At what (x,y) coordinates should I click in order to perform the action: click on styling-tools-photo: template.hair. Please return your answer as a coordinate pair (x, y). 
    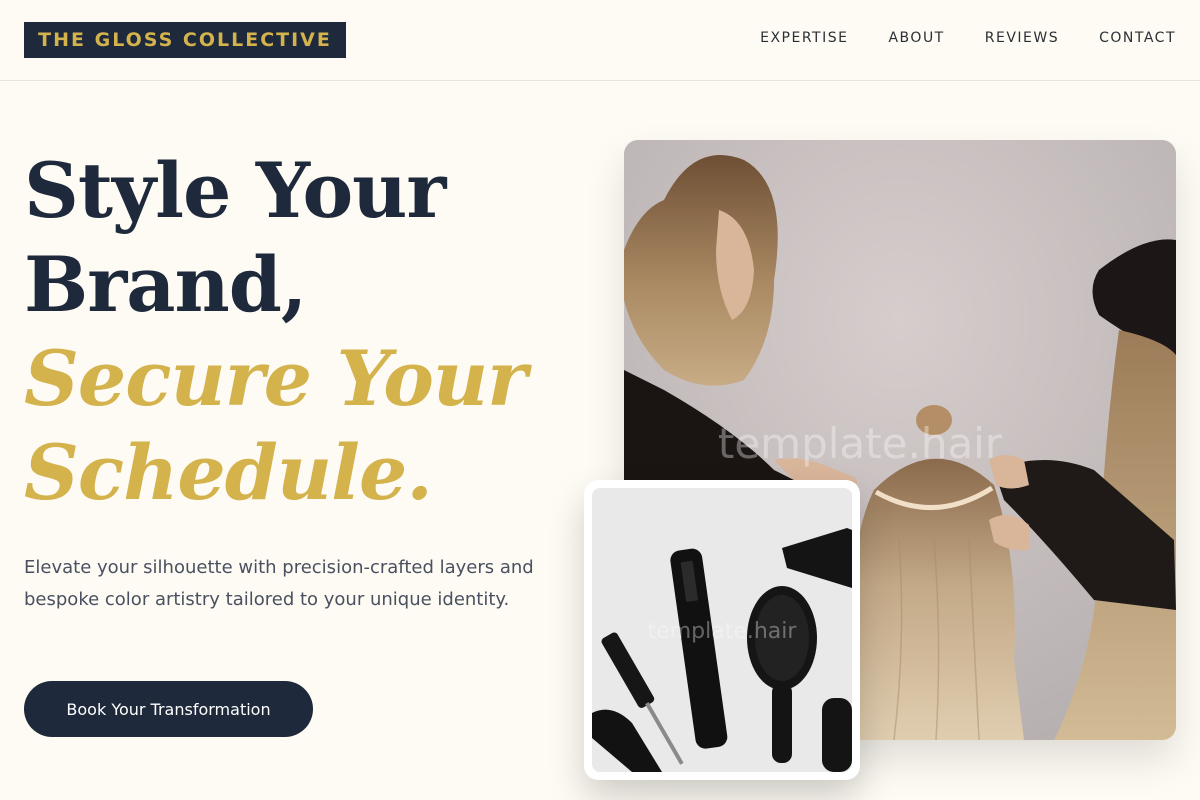
    Looking at the image, I should click on (722, 630).